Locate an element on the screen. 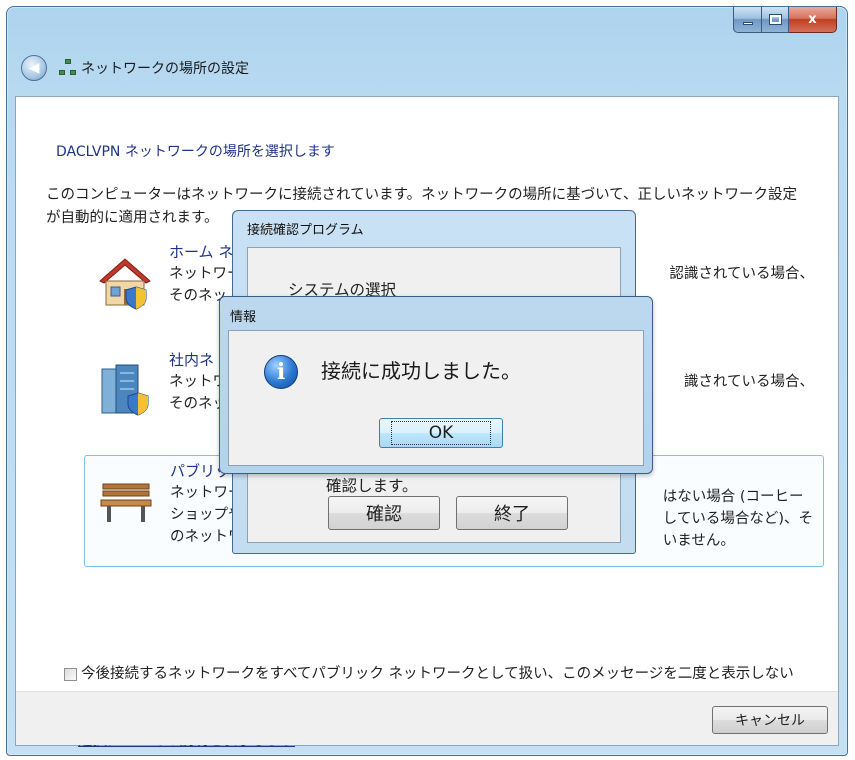  ok-button: OK is located at coordinates (441, 433).